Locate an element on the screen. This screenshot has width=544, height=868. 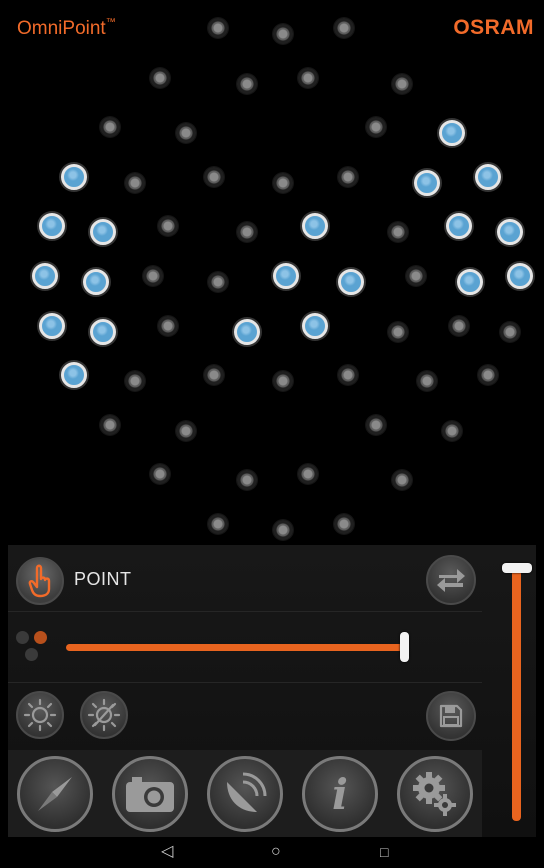
bottom-nav: i is located at coordinates (245, 793).